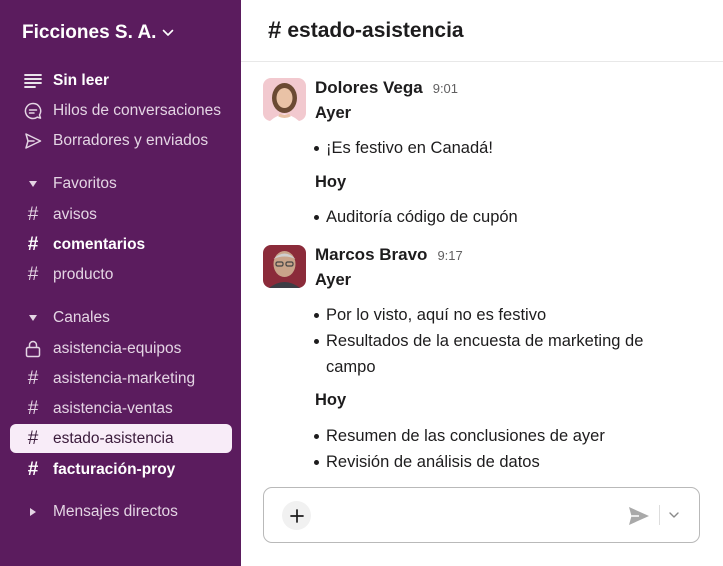  I want to click on unread-lines-icon, so click(33, 81).